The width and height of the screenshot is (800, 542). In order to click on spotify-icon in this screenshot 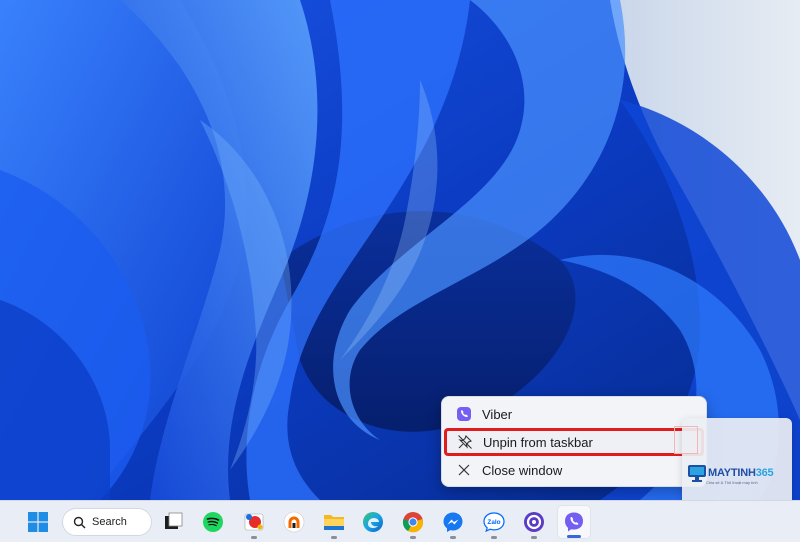, I will do `click(213, 522)`.